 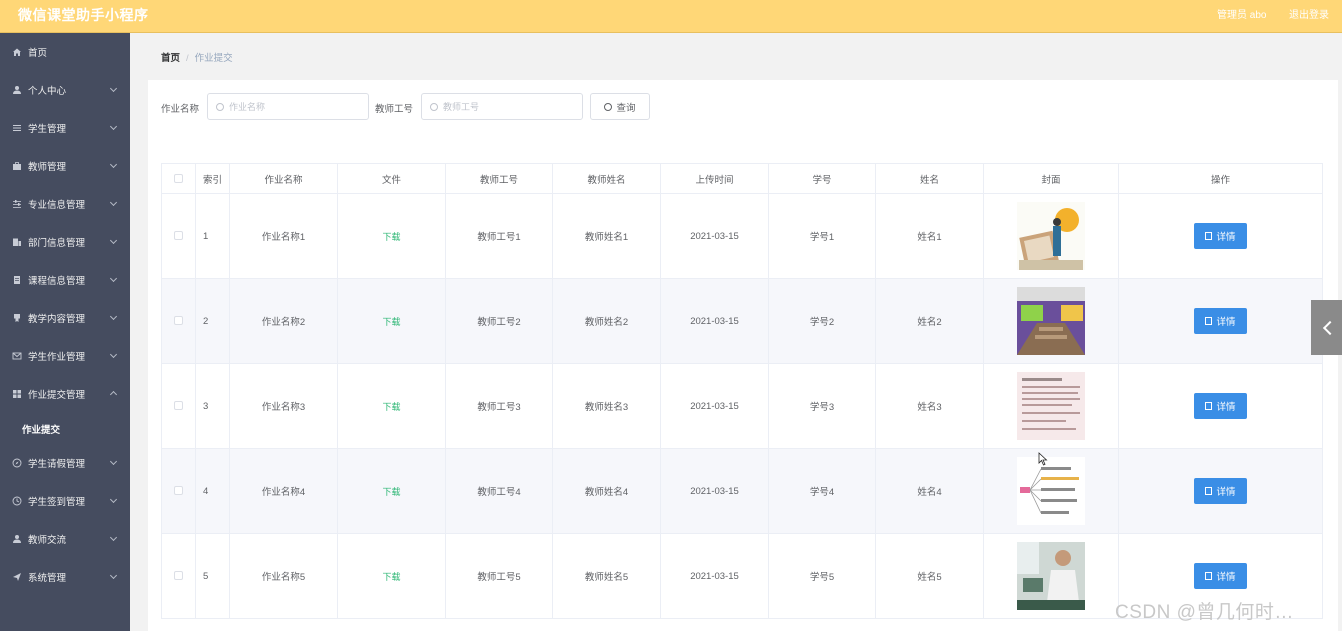 I want to click on student-no-cell: 学号1, so click(x=822, y=236).